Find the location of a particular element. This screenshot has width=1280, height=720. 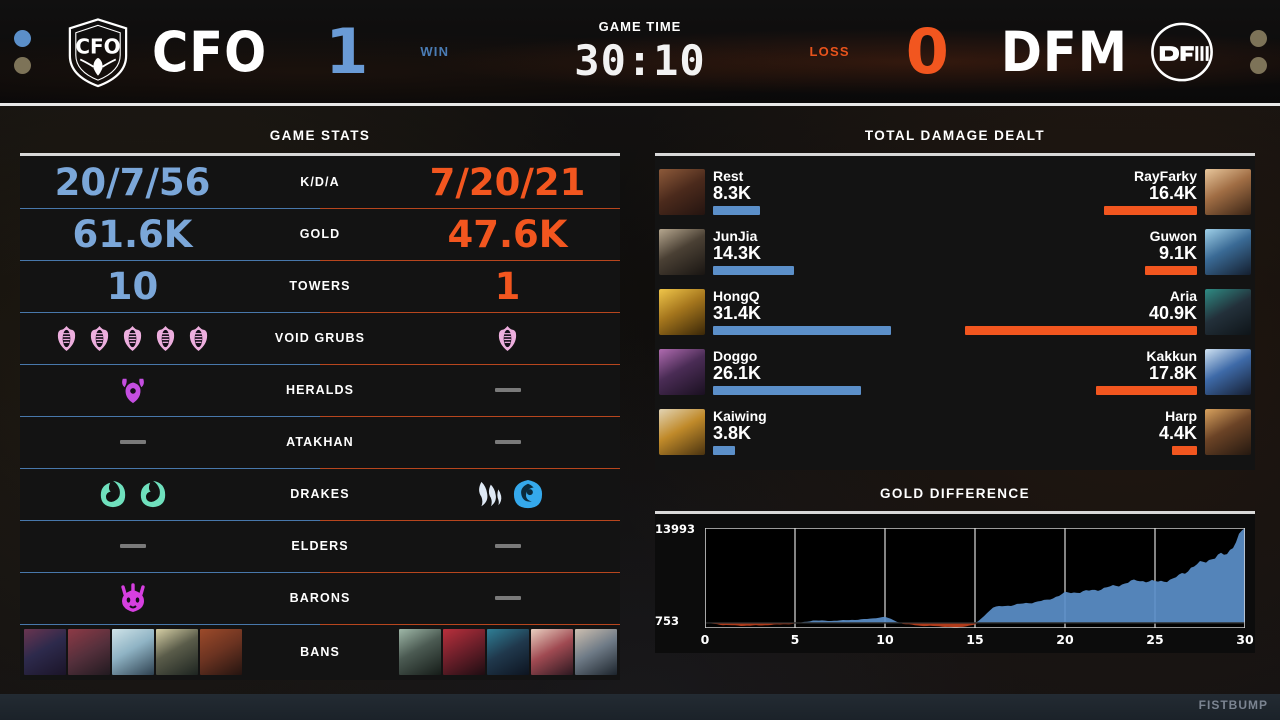

stat-label: VOID GRUBS is located at coordinates (320, 338).